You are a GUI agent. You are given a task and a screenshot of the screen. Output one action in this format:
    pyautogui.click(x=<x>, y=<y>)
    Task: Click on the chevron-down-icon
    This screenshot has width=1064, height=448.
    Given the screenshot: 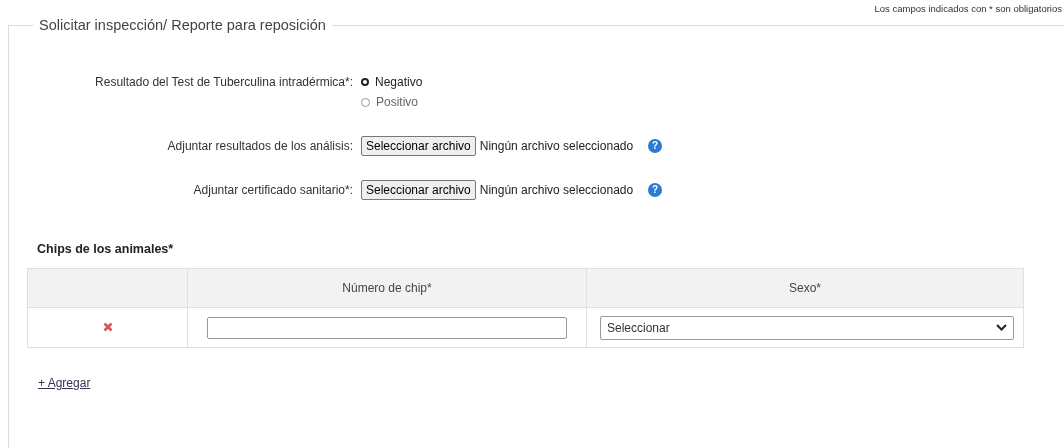 What is the action you would take?
    pyautogui.click(x=1001, y=327)
    